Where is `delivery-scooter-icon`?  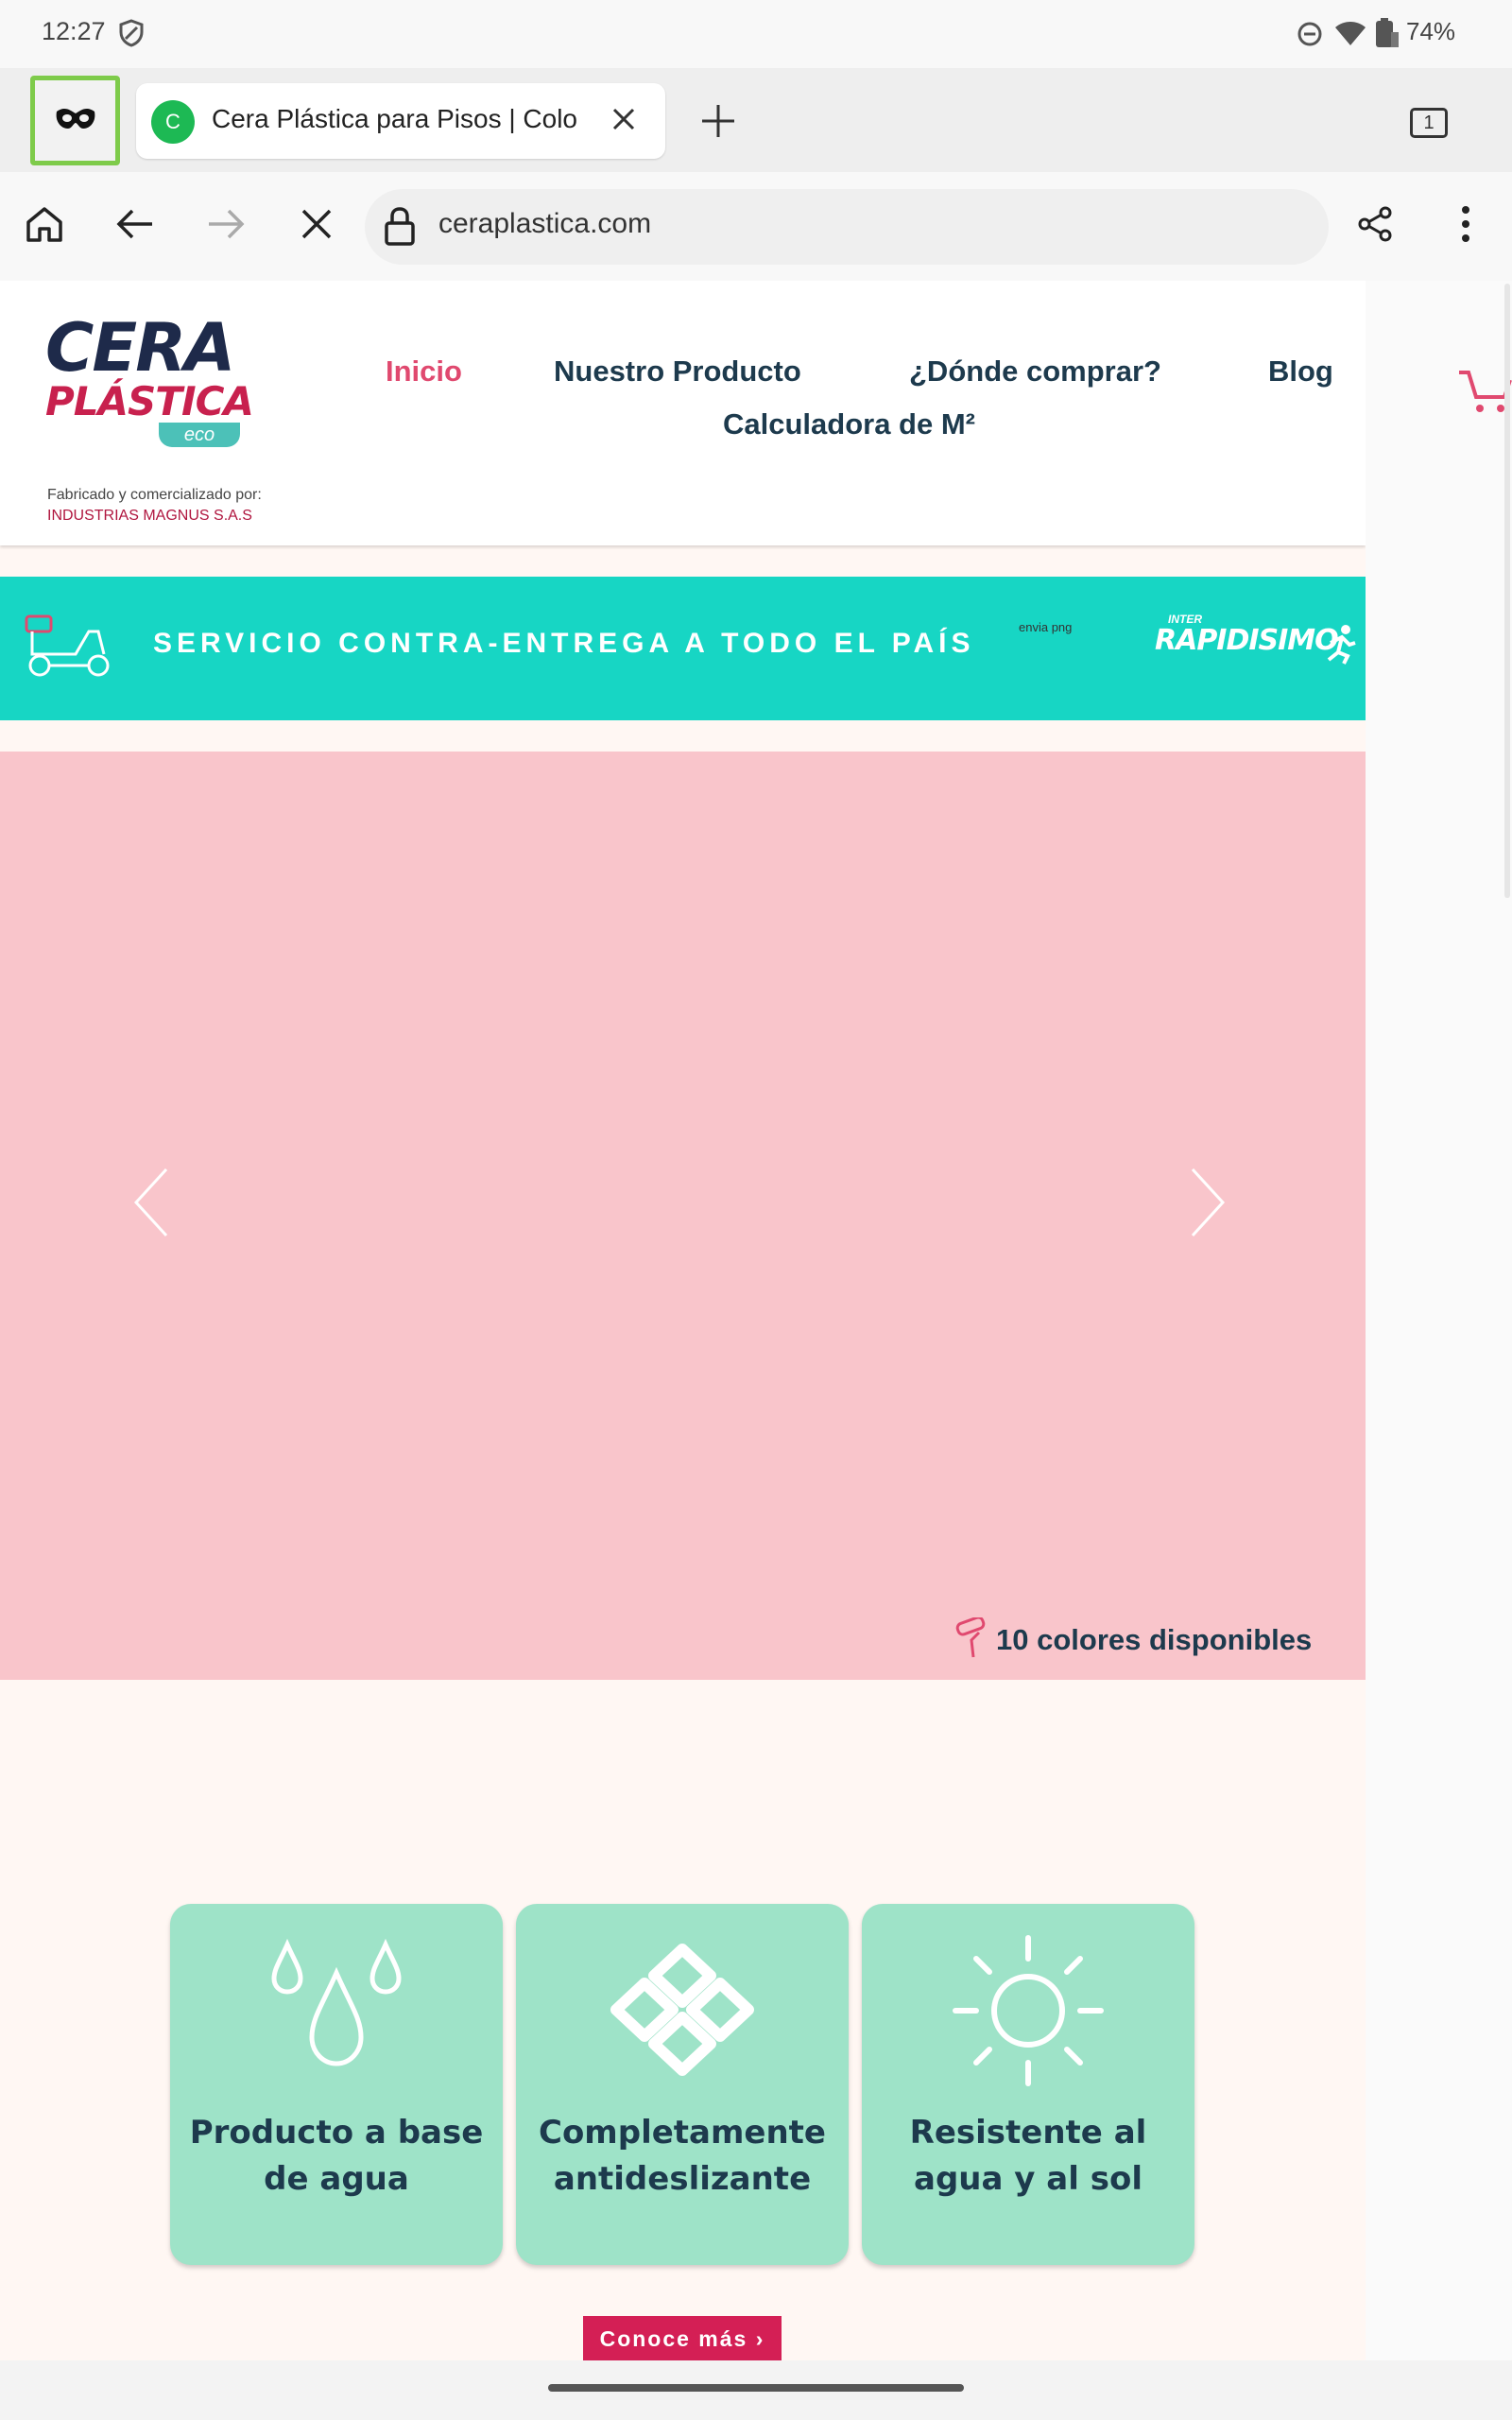 delivery-scooter-icon is located at coordinates (68, 649).